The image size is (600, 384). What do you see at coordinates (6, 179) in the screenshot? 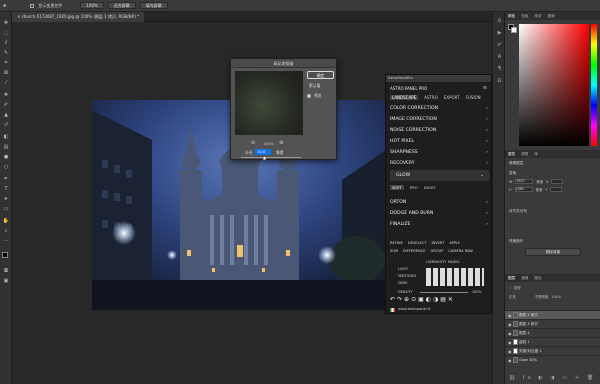
I see `pen-icon: ✒` at bounding box center [6, 179].